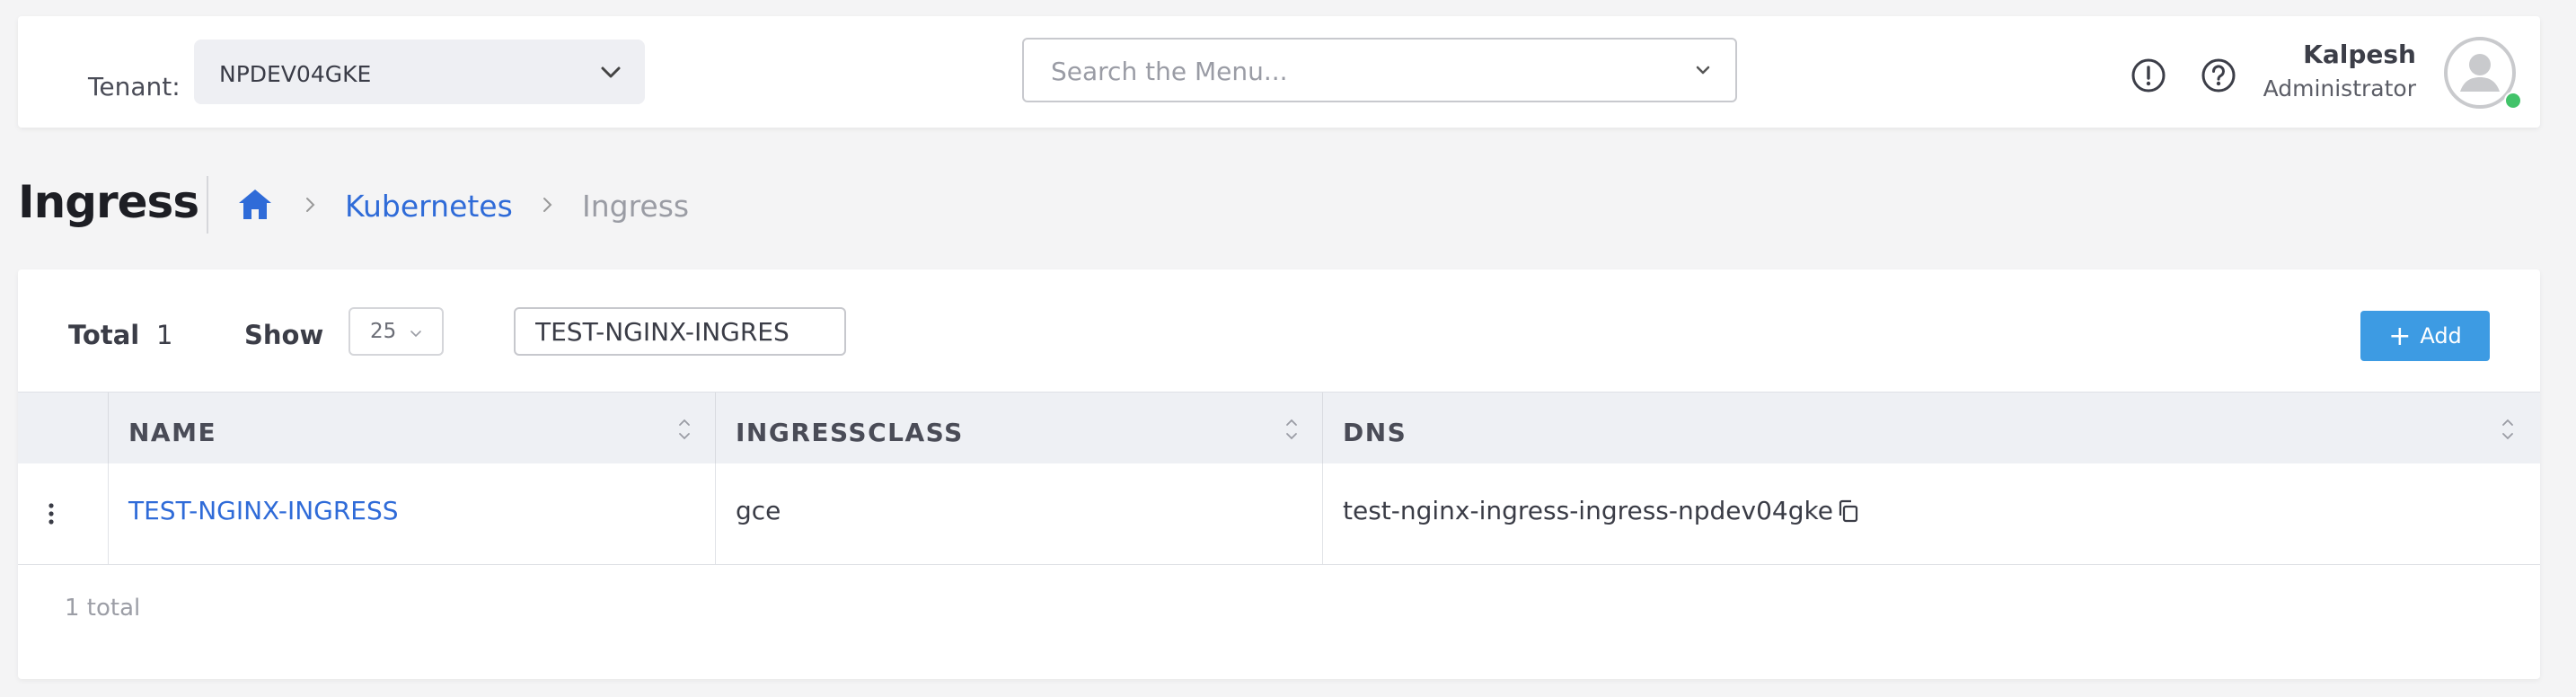 This screenshot has height=697, width=2576. Describe the element at coordinates (412, 513) in the screenshot. I see `name-cell: TEST-NGINX-INGRESS` at that location.